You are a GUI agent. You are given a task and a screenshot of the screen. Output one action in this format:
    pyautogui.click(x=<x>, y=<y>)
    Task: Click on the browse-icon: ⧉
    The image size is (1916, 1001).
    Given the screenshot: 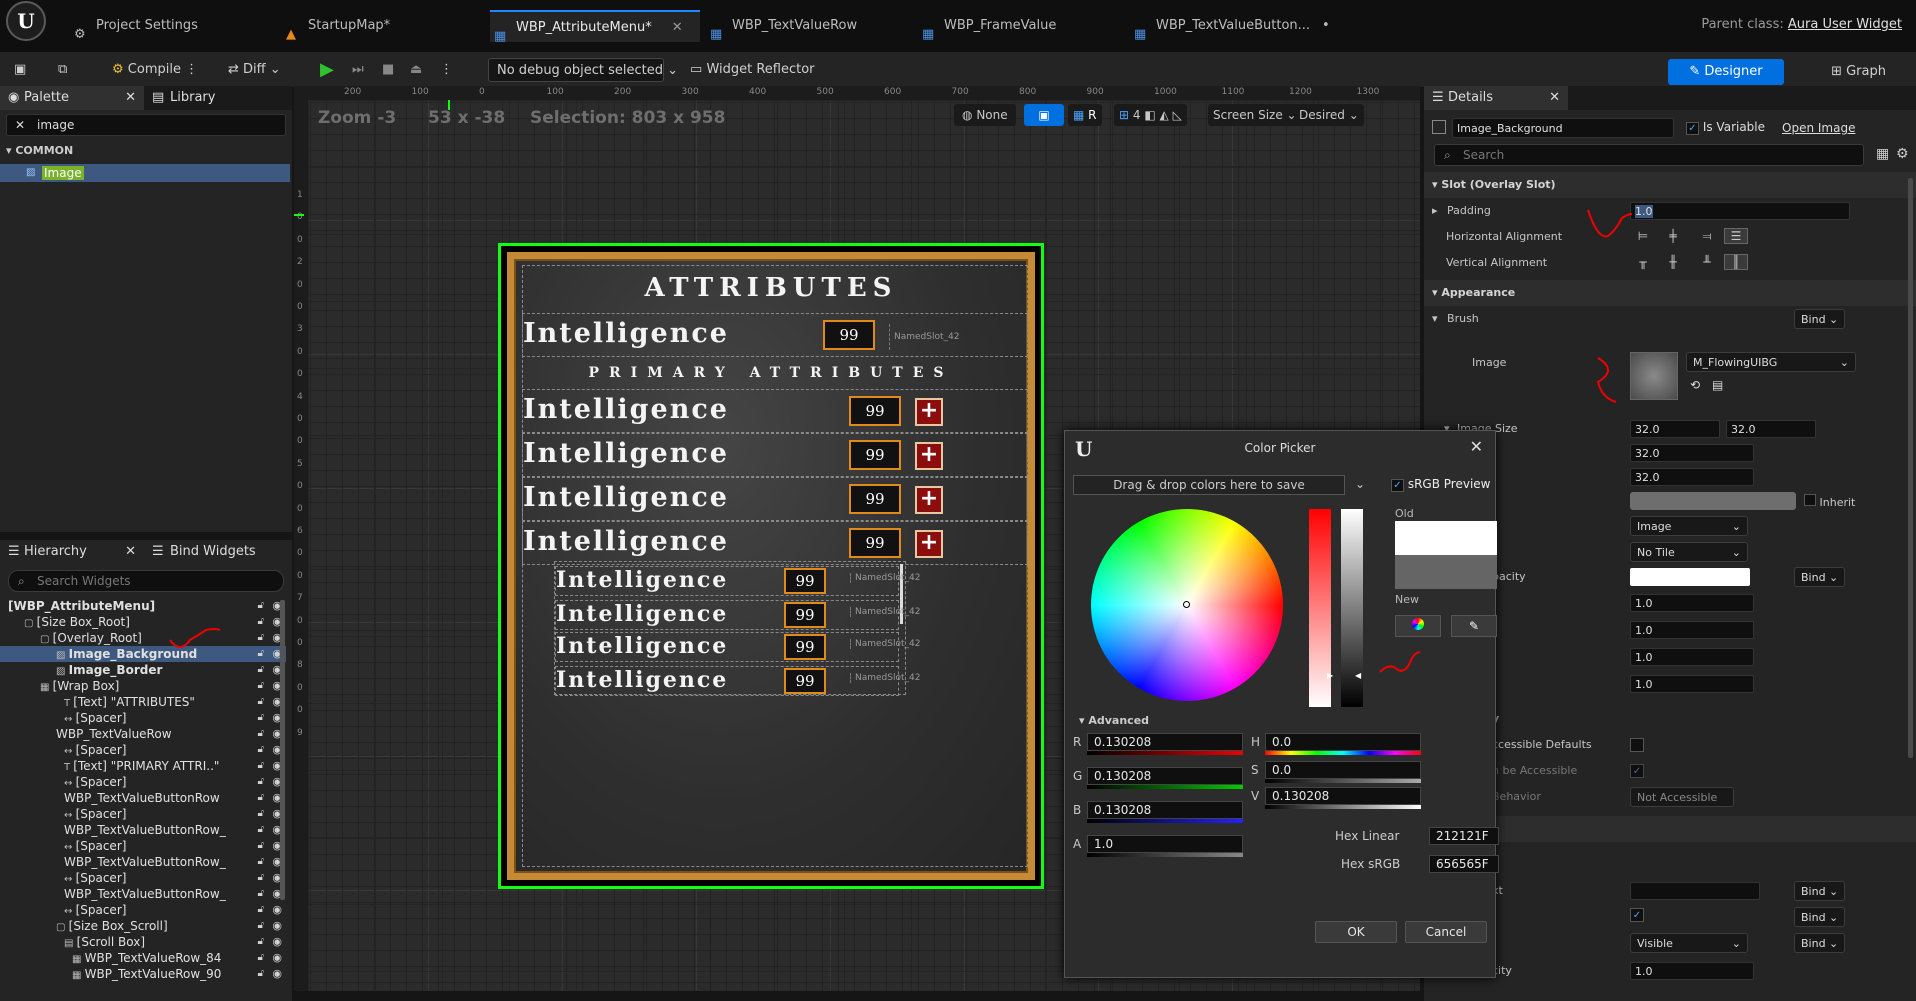 What is the action you would take?
    pyautogui.click(x=62, y=70)
    